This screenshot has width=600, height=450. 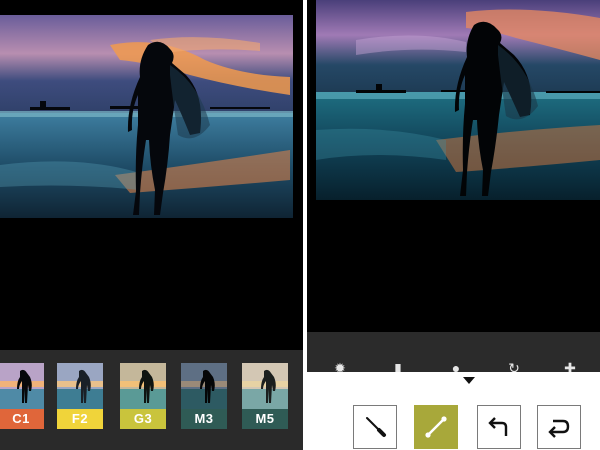 I want to click on bone-brush-icon, so click(x=436, y=427).